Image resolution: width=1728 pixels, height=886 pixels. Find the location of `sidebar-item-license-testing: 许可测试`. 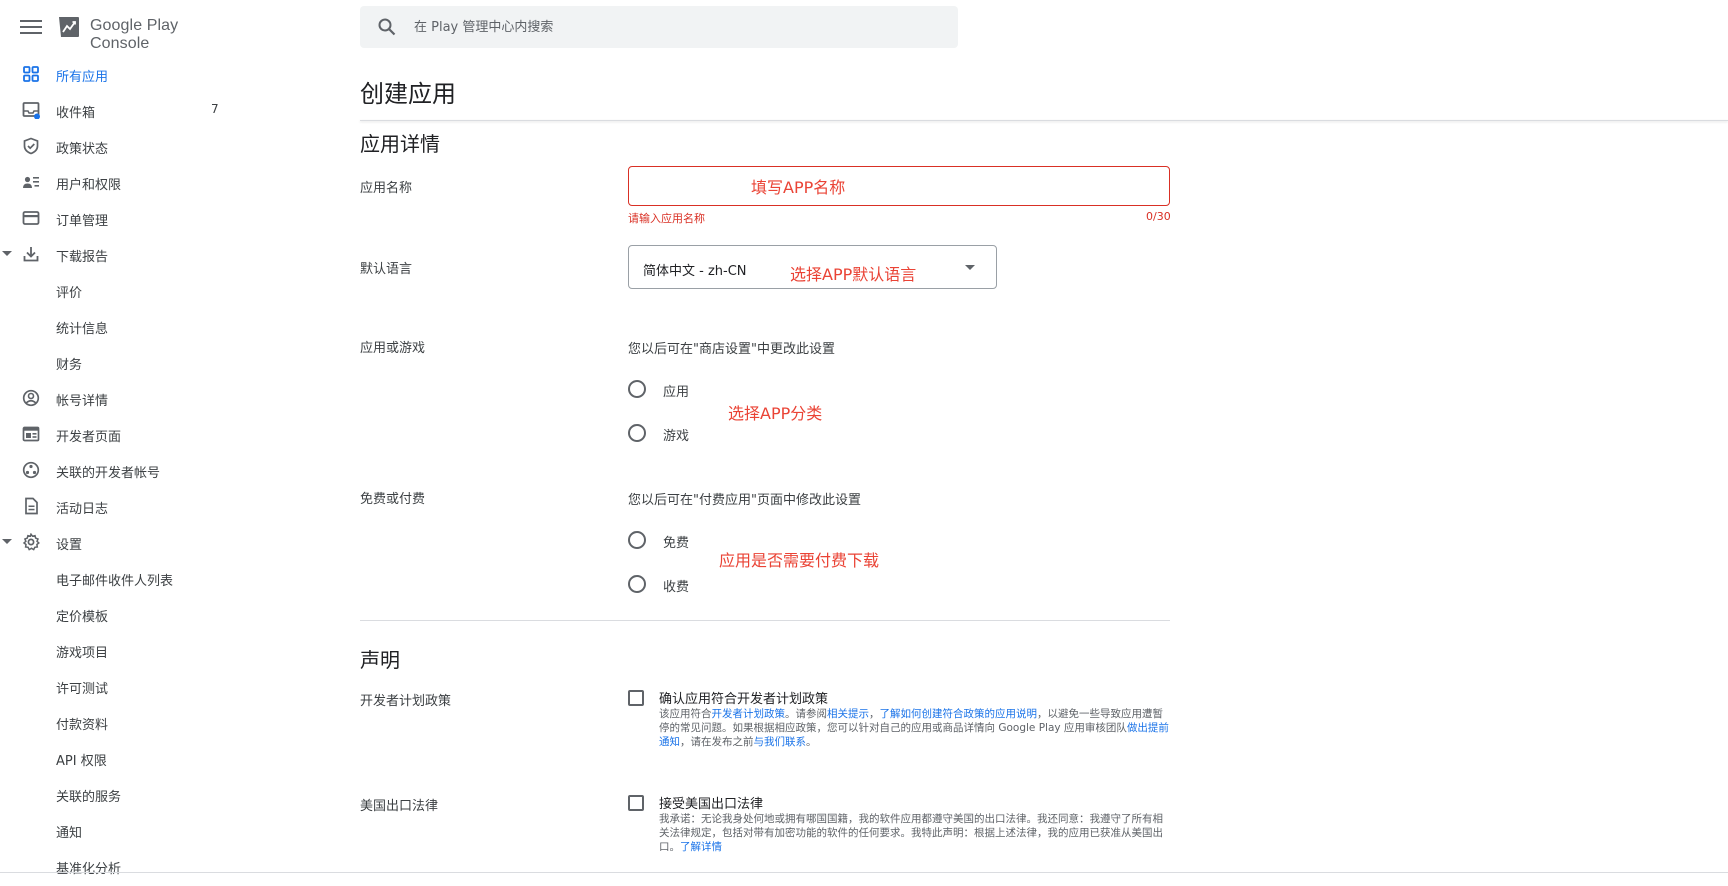

sidebar-item-license-testing: 许可测试 is located at coordinates (120, 686).